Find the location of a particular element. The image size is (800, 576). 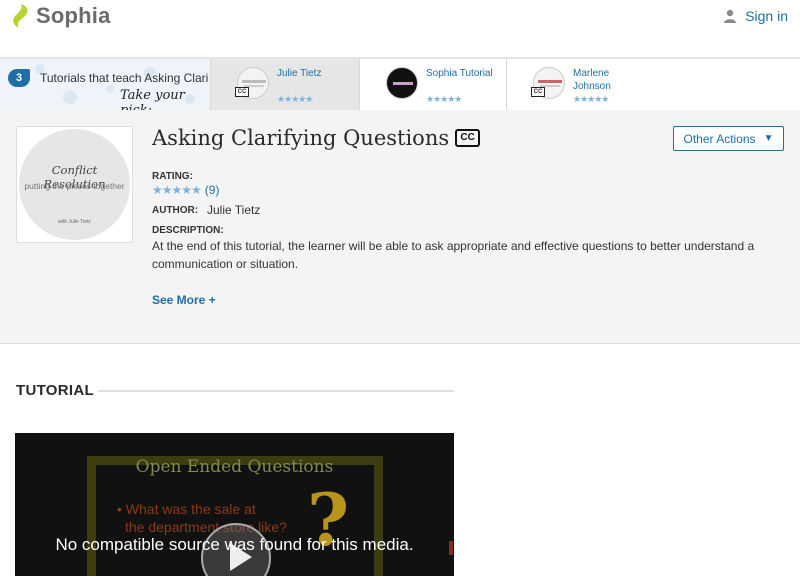

page-title: Asking Clarifying Questions CC is located at coordinates (316, 138).